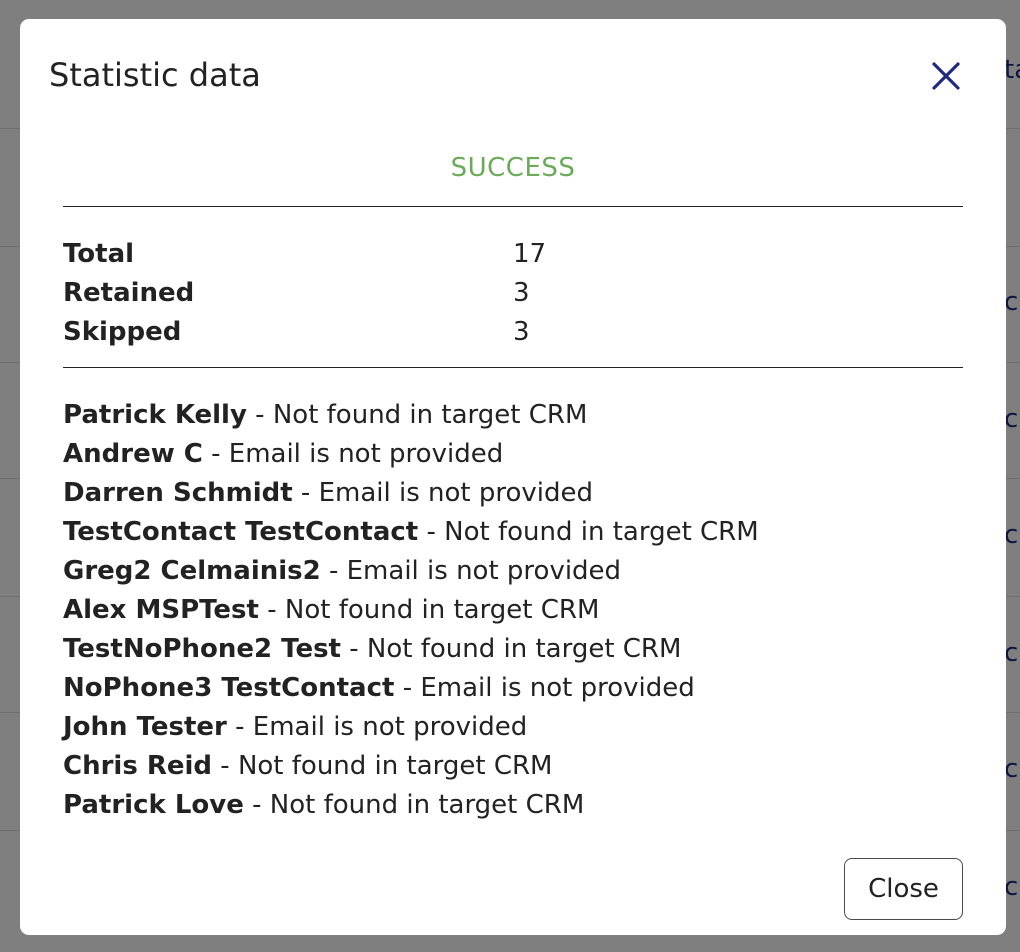 This screenshot has height=952, width=1020. I want to click on stat-label: Total, so click(99, 254).